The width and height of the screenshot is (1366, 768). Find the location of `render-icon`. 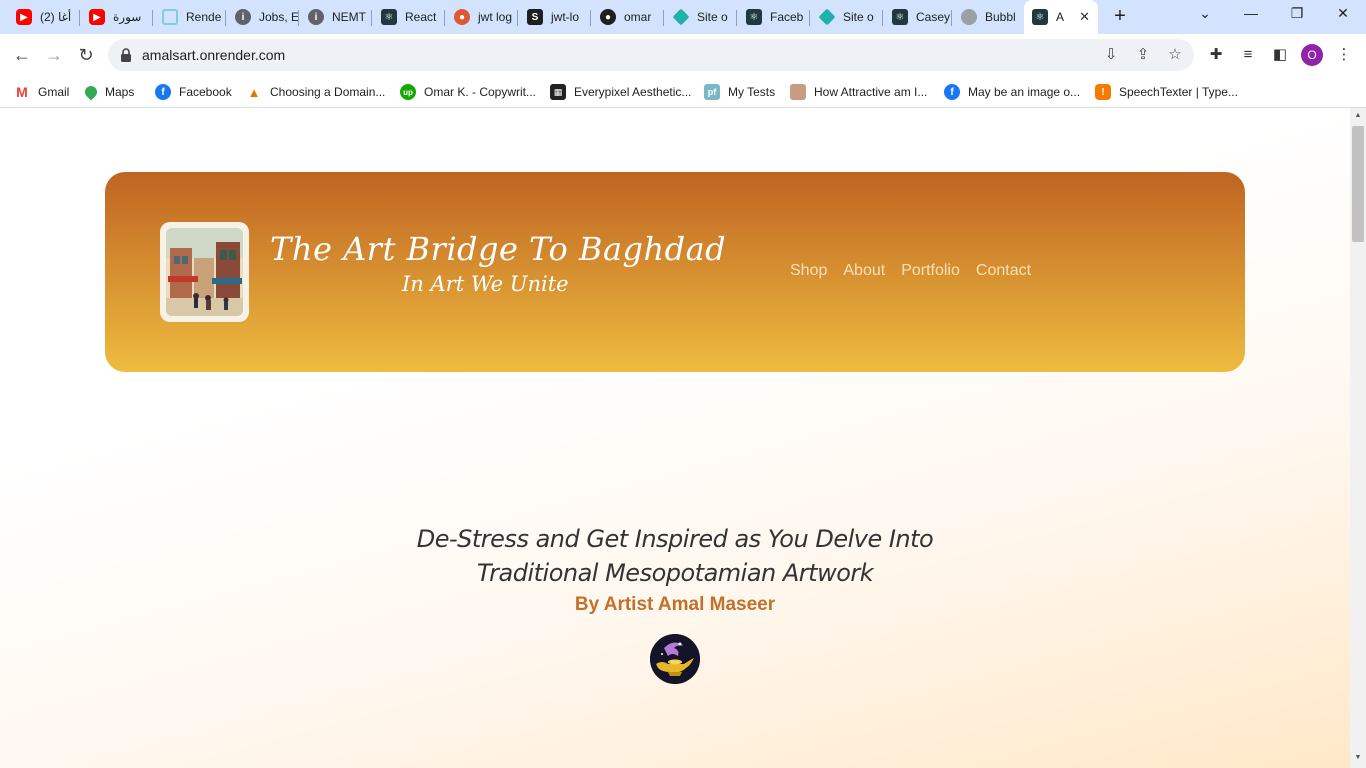

render-icon is located at coordinates (170, 17).